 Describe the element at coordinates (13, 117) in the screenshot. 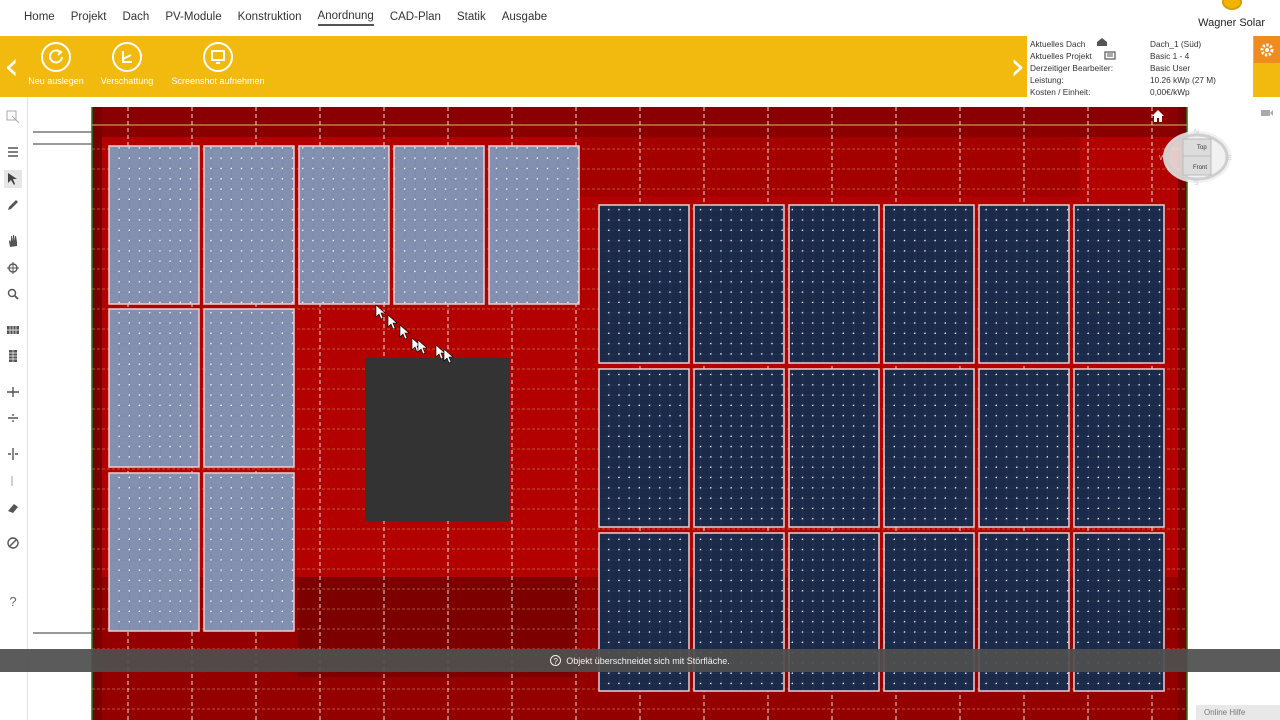

I see `select-icon` at that location.